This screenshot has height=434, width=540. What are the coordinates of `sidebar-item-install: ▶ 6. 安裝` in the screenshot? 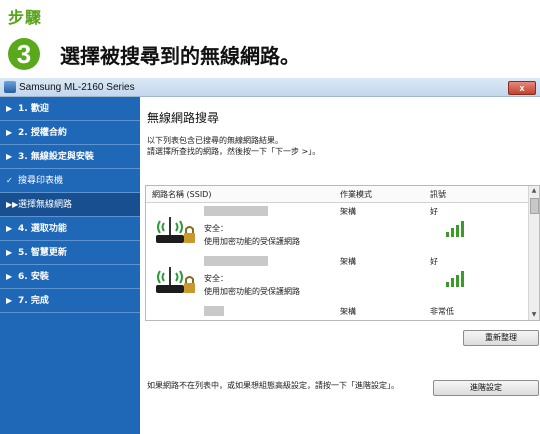 It's located at (70, 277).